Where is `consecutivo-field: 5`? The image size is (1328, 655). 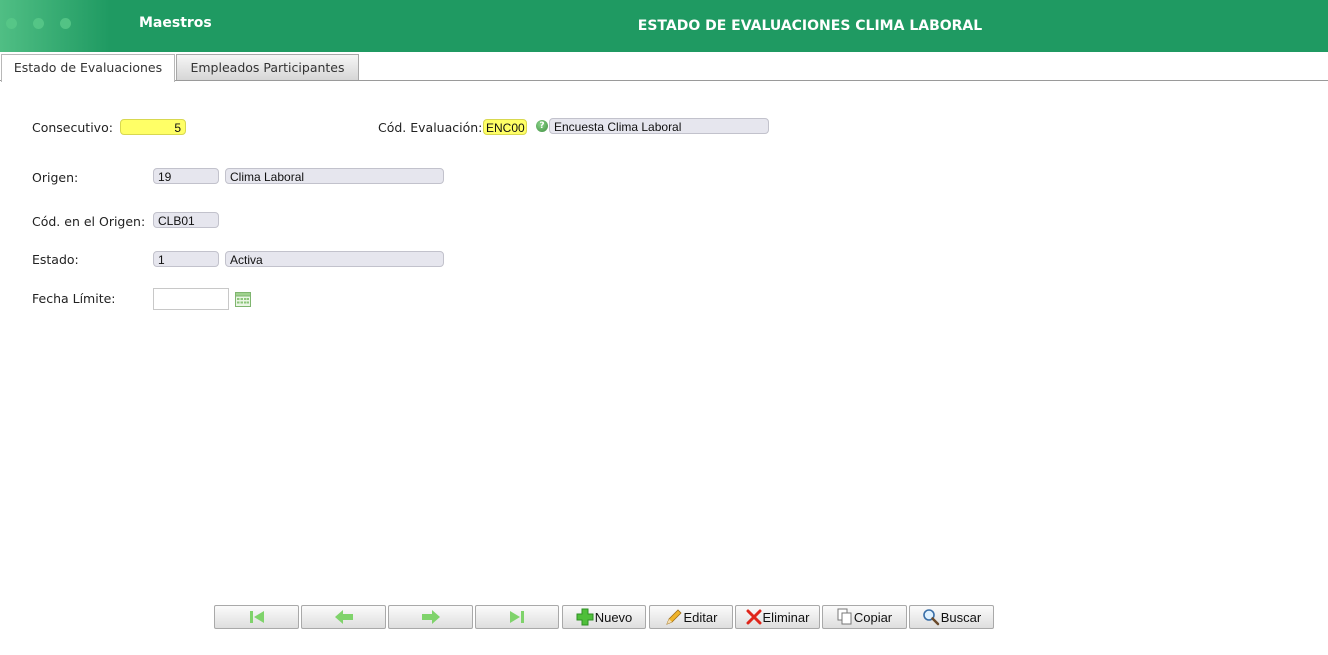
consecutivo-field: 5 is located at coordinates (153, 127).